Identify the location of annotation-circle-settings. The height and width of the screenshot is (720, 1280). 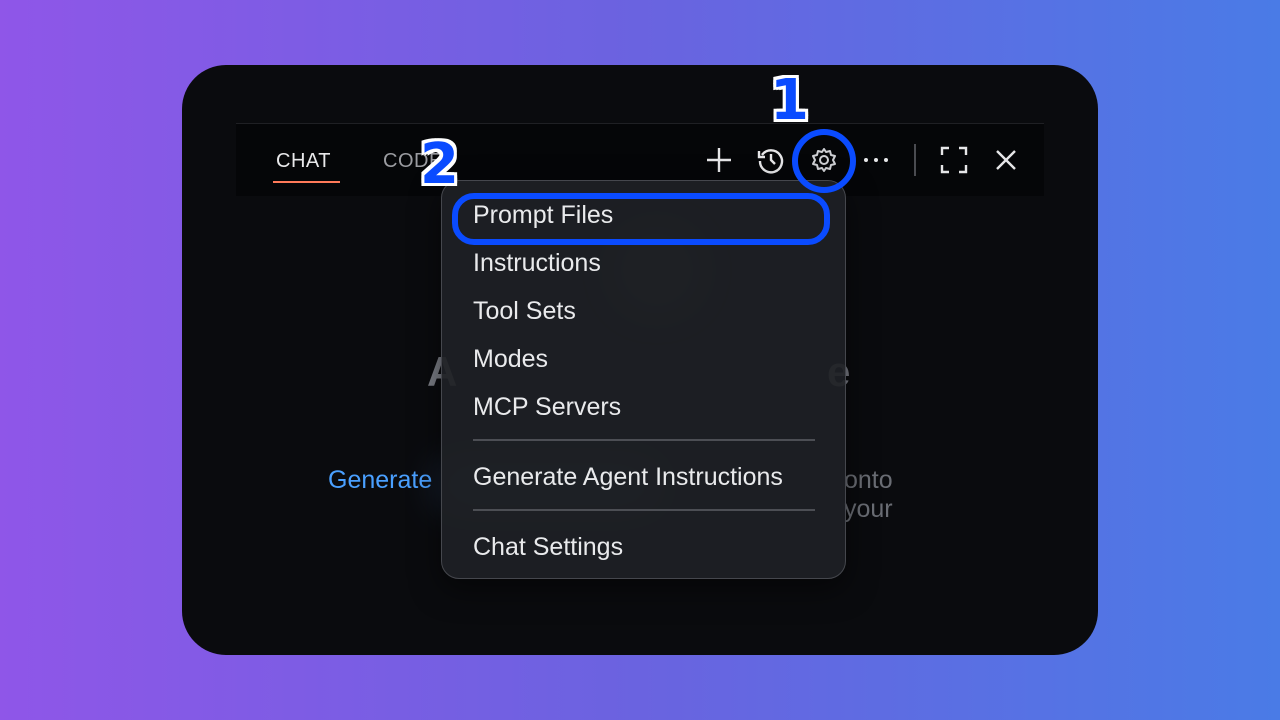
(824, 161).